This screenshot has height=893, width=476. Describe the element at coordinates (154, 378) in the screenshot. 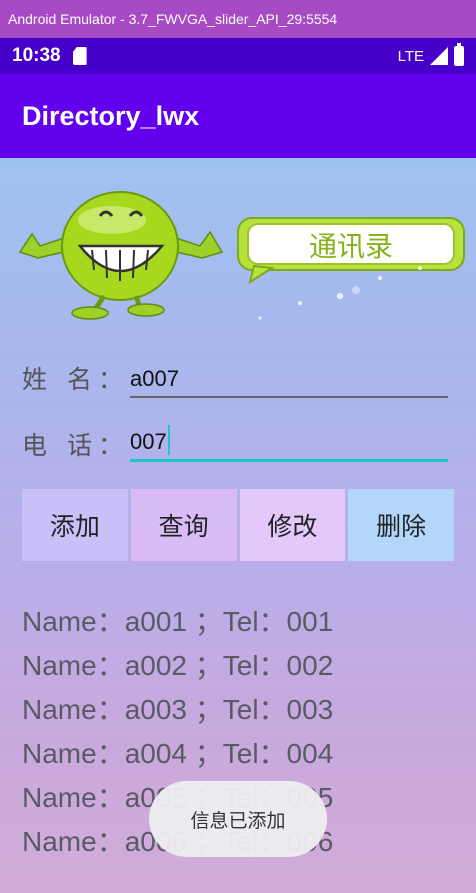

I see `name-input-value: a007` at that location.